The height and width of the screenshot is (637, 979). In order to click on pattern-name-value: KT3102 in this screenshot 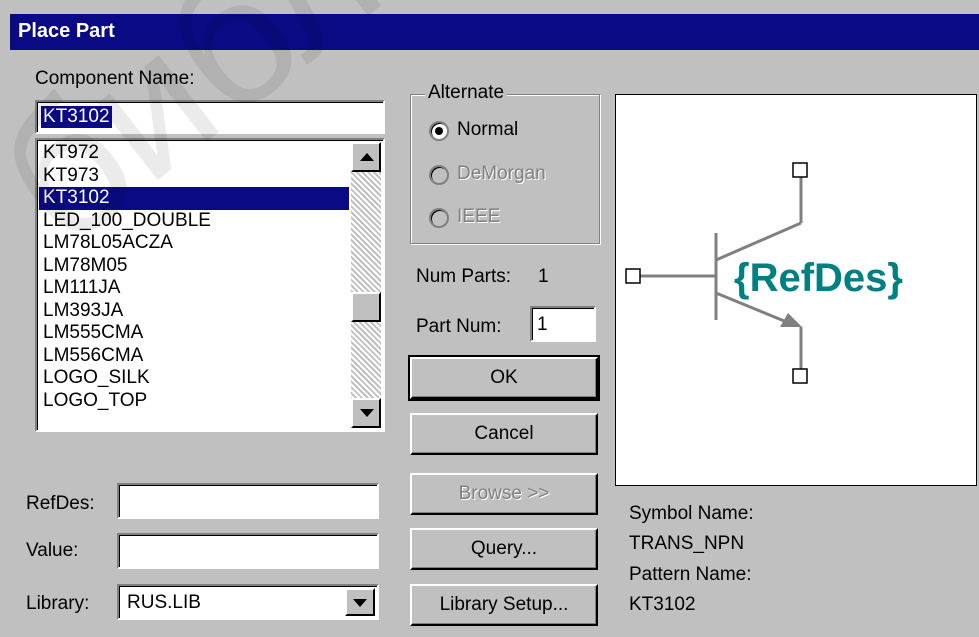, I will do `click(662, 604)`.